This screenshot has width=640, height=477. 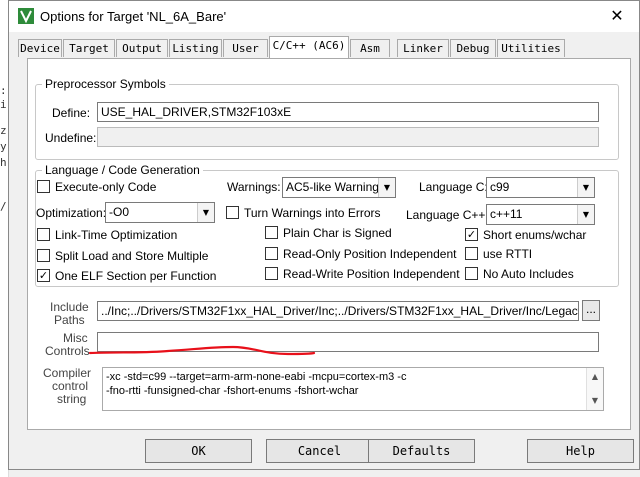 I want to click on plain-char-label: Plain Char is Signed, so click(x=337, y=233).